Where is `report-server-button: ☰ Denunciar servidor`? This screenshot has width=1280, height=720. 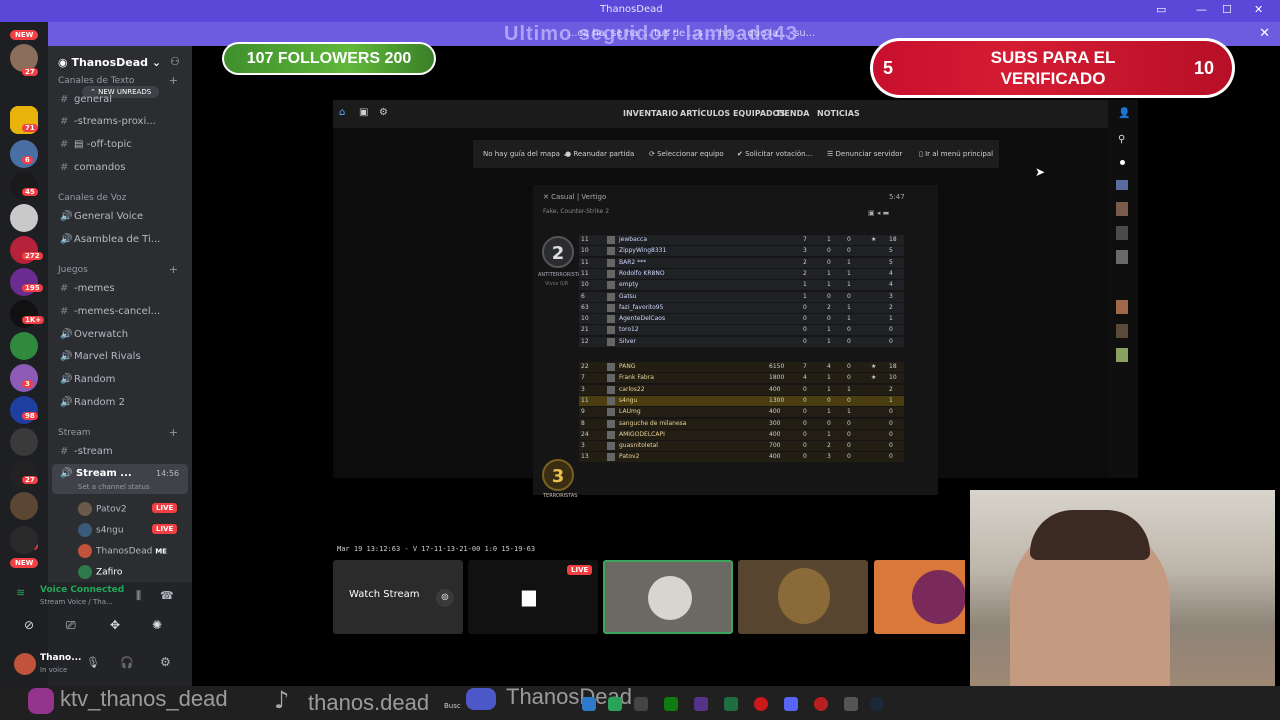
report-server-button: ☰ Denunciar servidor is located at coordinates (864, 154).